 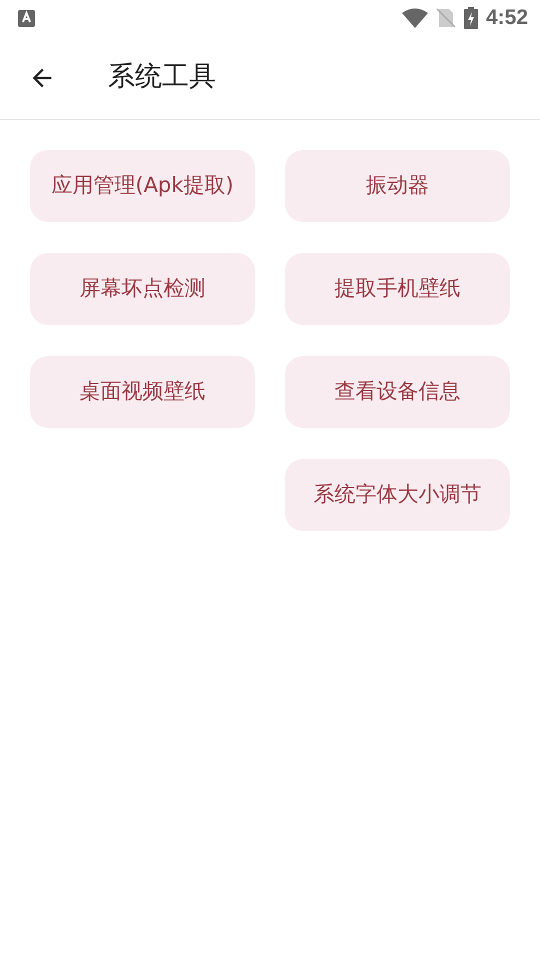 I want to click on tool-button: 查看设备信息, so click(x=397, y=392).